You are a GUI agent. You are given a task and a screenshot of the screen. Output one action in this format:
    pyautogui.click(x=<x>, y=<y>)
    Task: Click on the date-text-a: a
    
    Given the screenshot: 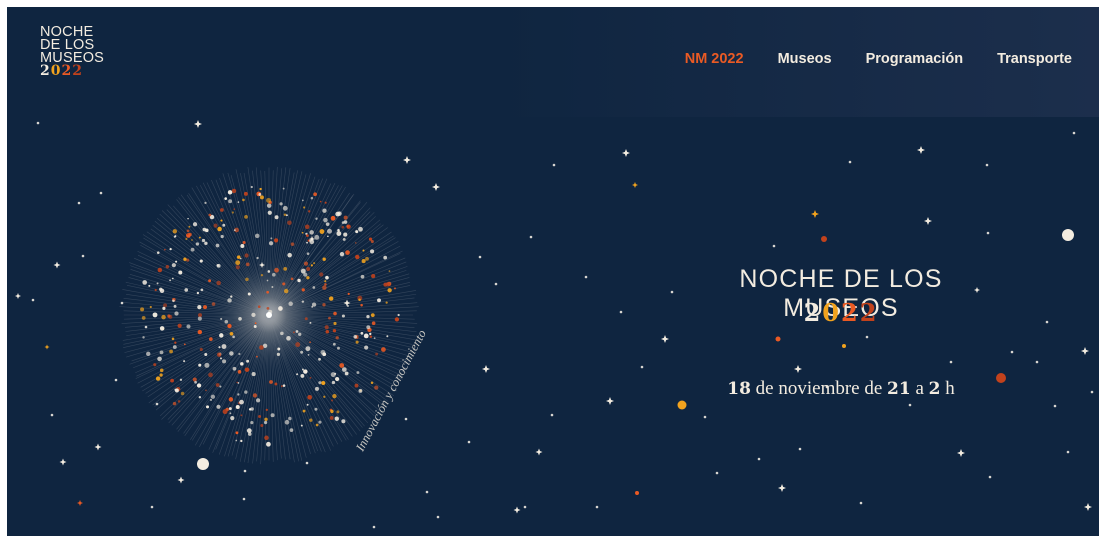 What is the action you would take?
    pyautogui.click(x=919, y=388)
    